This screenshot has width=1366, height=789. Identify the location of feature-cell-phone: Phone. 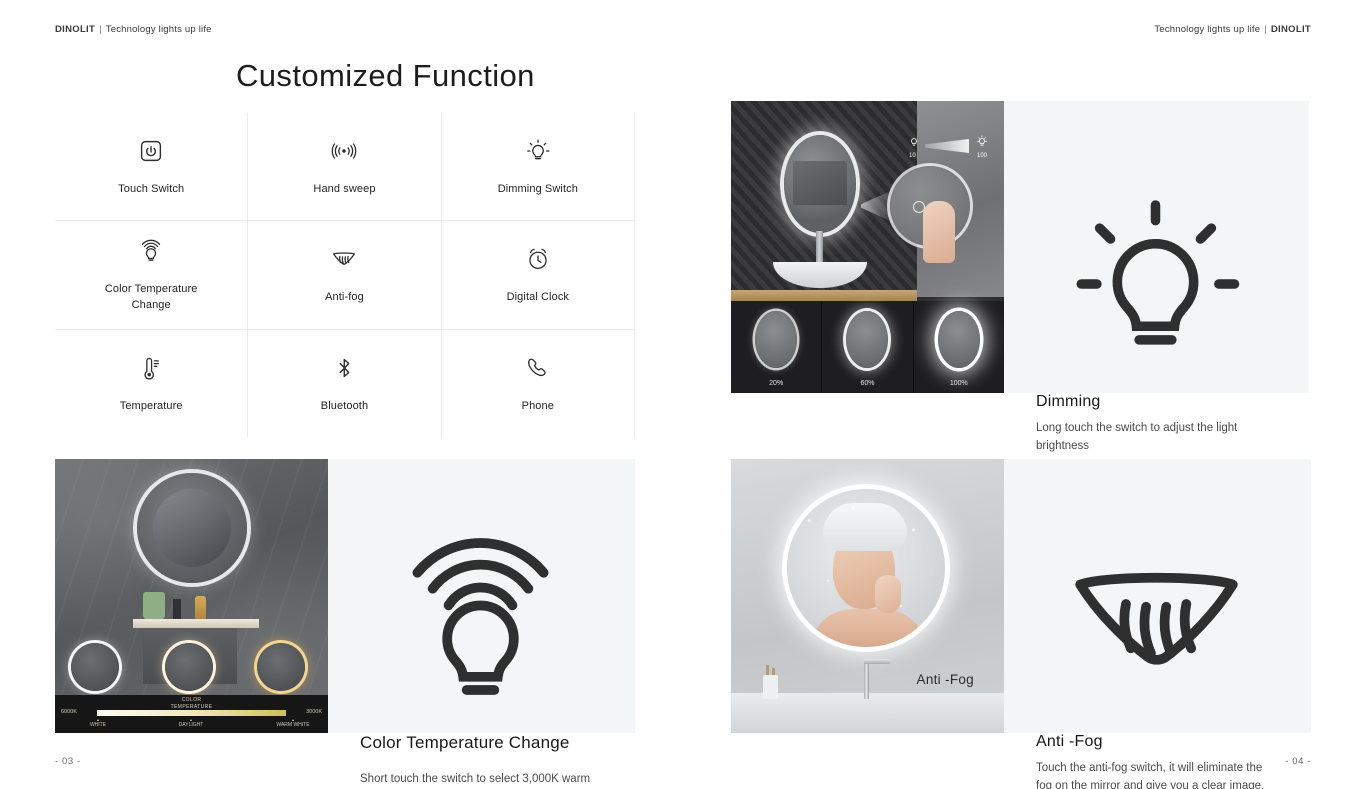
(538, 383).